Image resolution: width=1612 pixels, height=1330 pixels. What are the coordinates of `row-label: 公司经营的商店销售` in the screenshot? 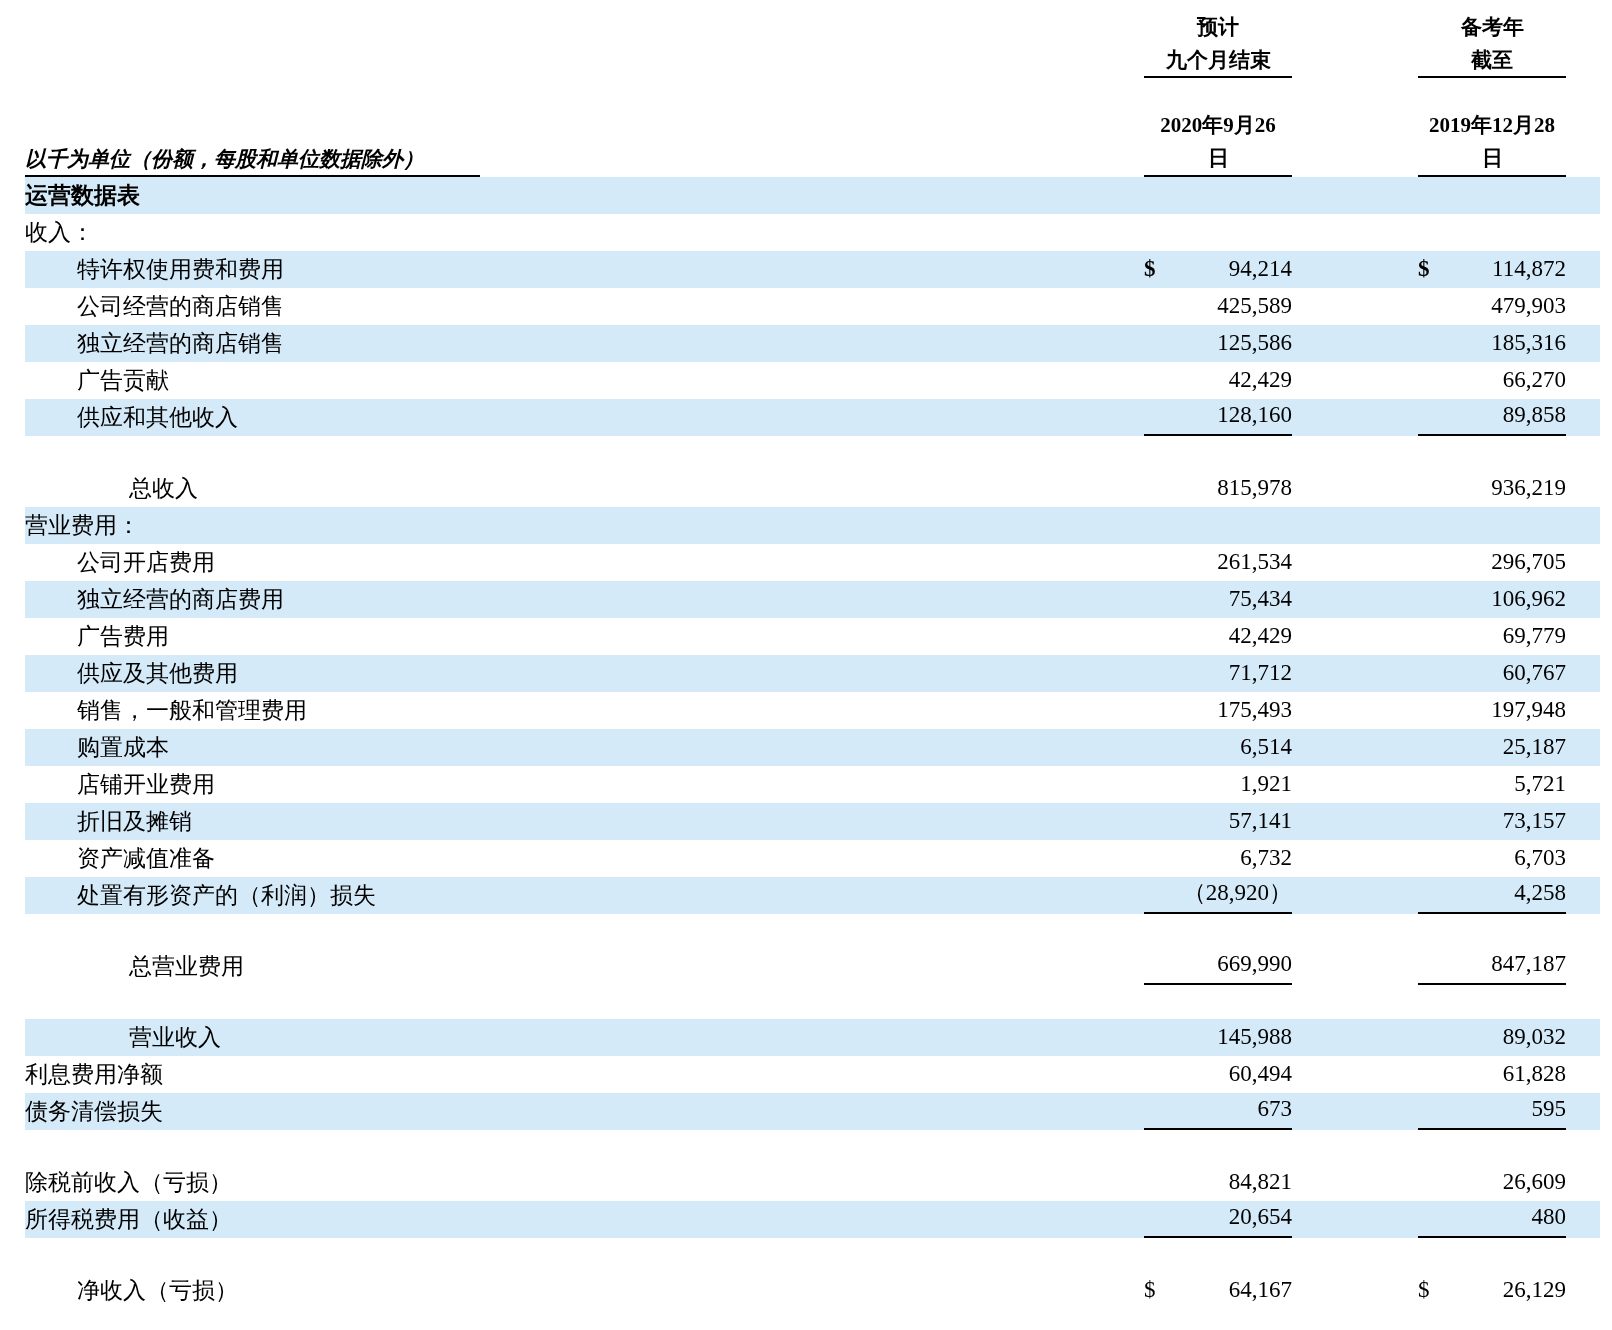 It's located at (180, 307).